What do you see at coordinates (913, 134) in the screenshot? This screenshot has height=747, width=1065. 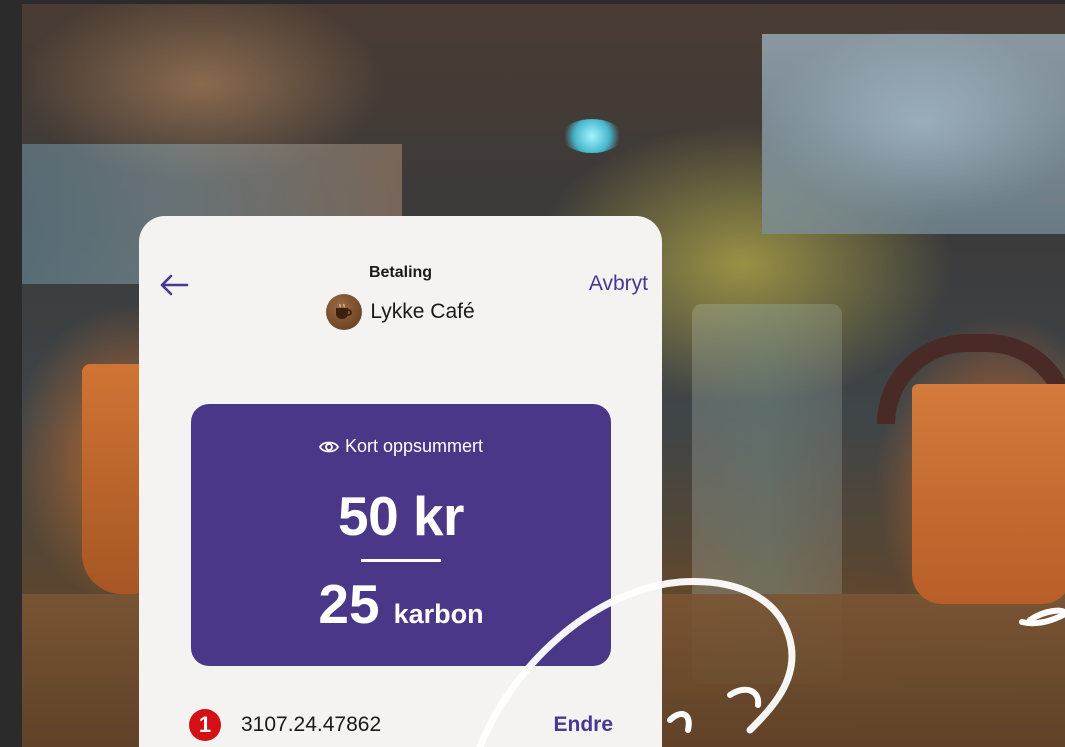 I see `background-wall` at bounding box center [913, 134].